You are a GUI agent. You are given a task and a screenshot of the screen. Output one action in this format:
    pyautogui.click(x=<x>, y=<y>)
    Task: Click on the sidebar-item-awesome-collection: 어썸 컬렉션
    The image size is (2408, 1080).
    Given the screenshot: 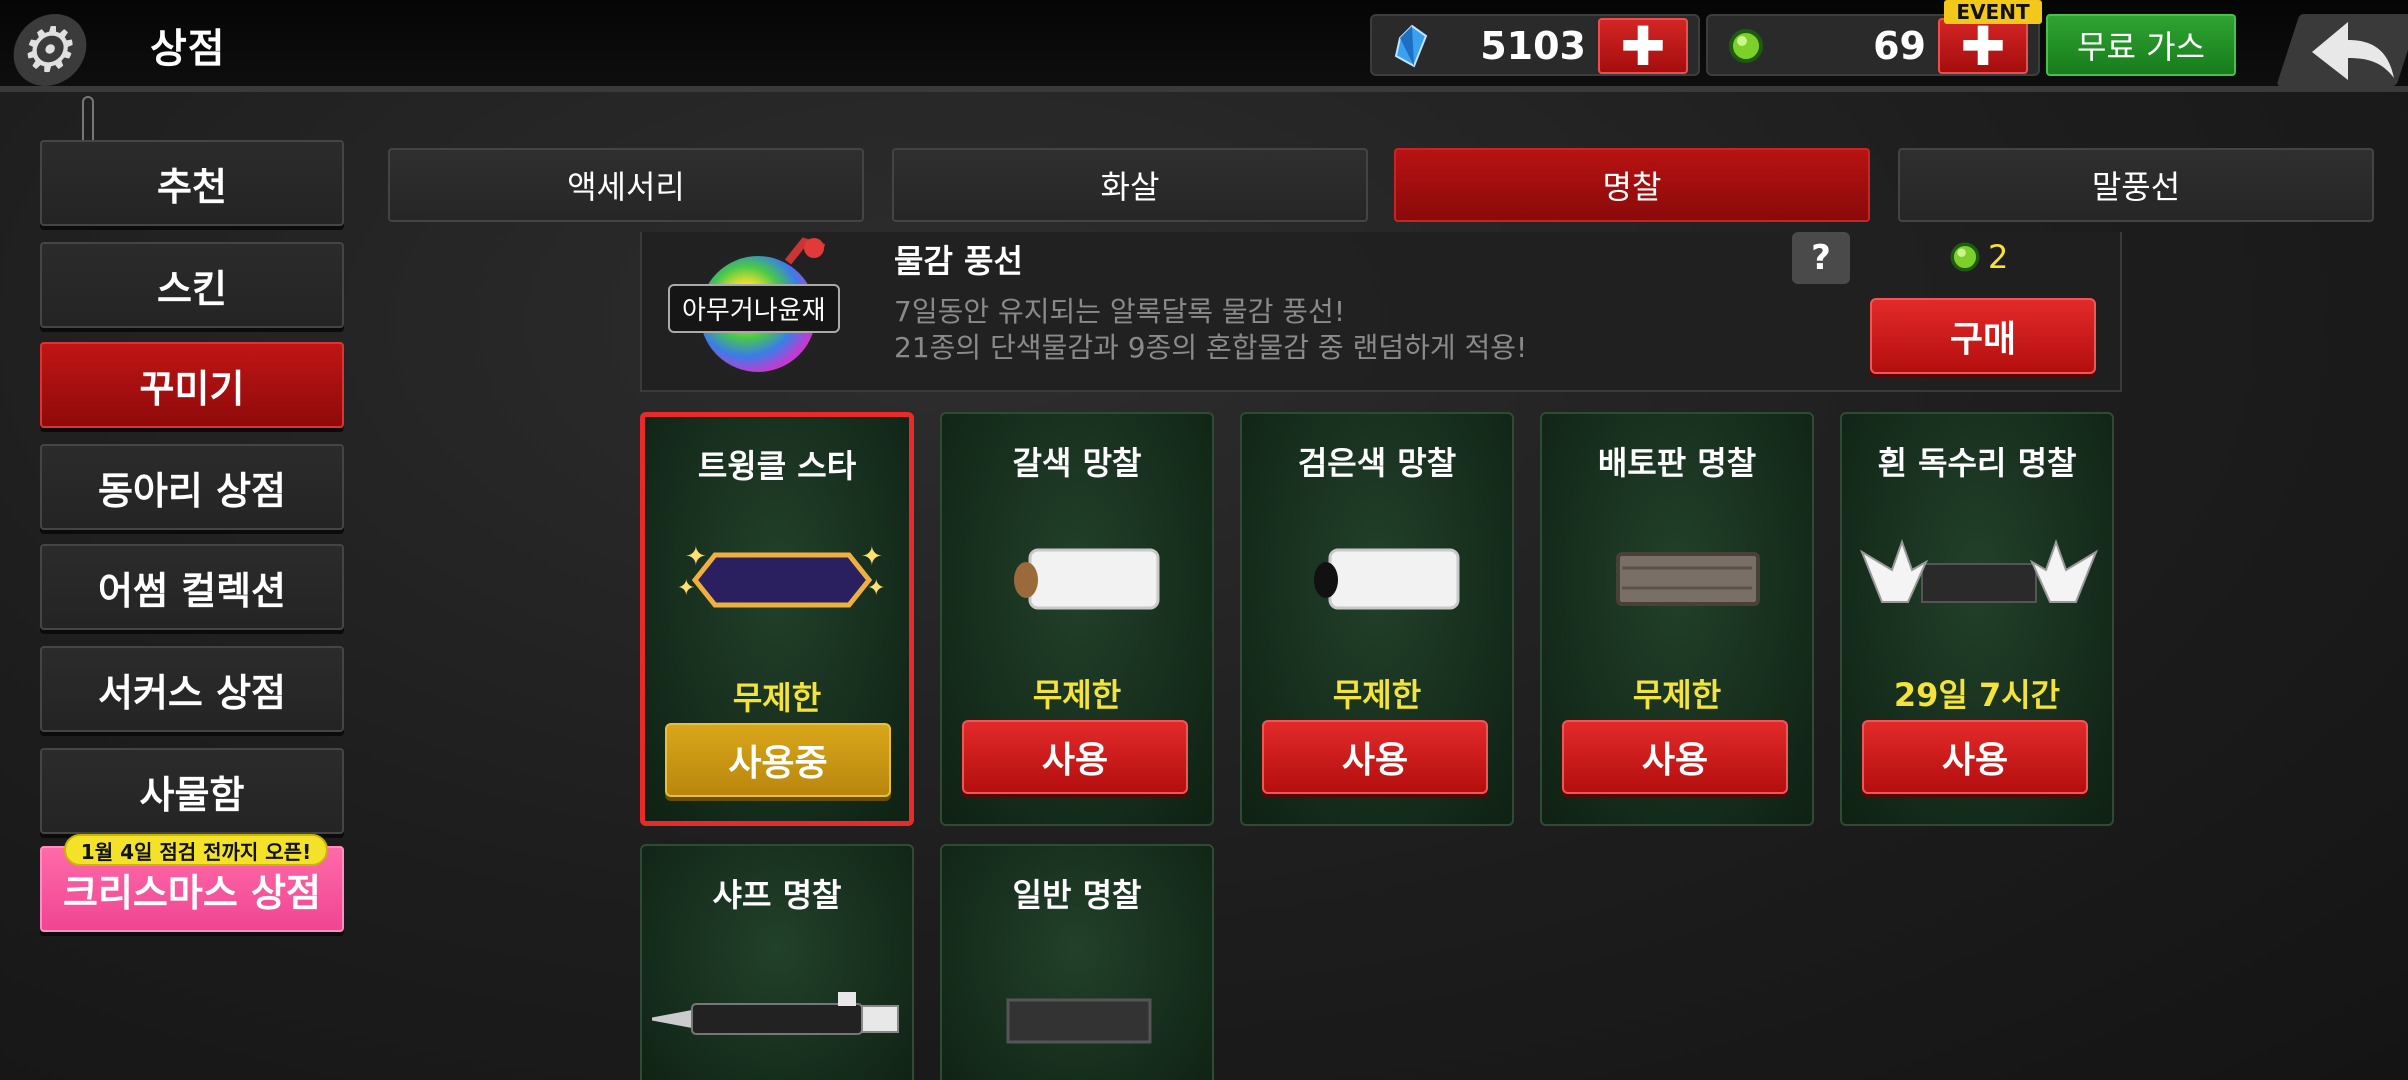 What is the action you would take?
    pyautogui.click(x=192, y=587)
    